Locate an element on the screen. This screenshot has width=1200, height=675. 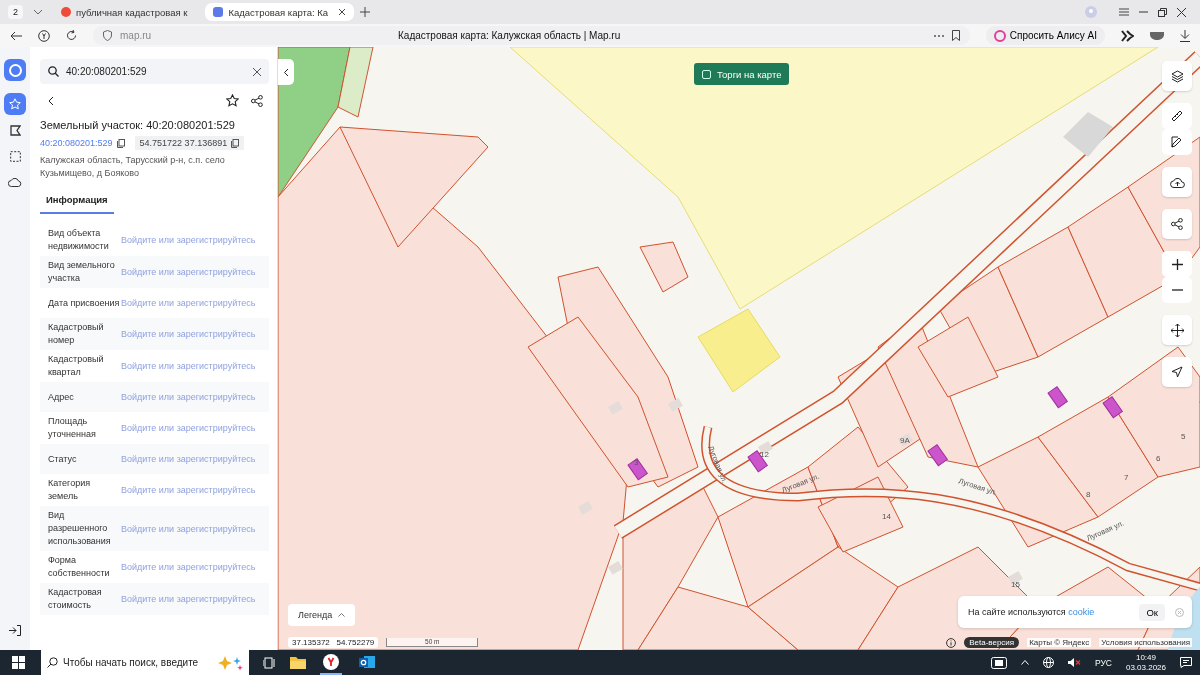
ya-circle-icon is located at coordinates (44, 35).